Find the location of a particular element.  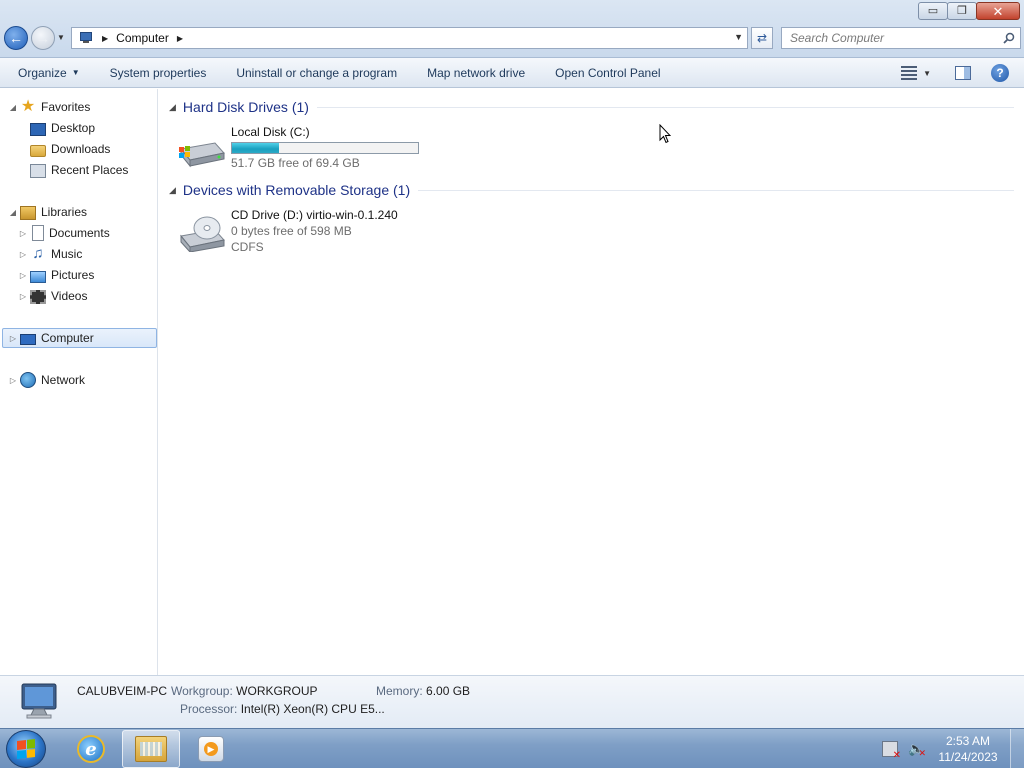

nav-documents: ▷ Documents is located at coordinates (64, 233).